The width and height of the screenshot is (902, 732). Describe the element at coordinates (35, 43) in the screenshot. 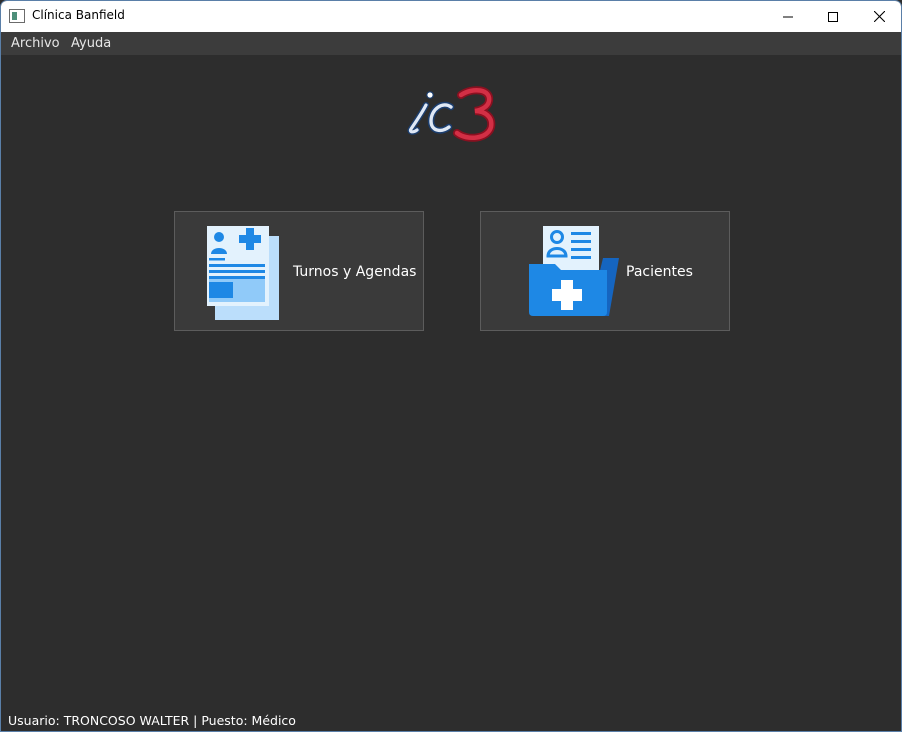

I see `menu-archivo: Archivo` at that location.